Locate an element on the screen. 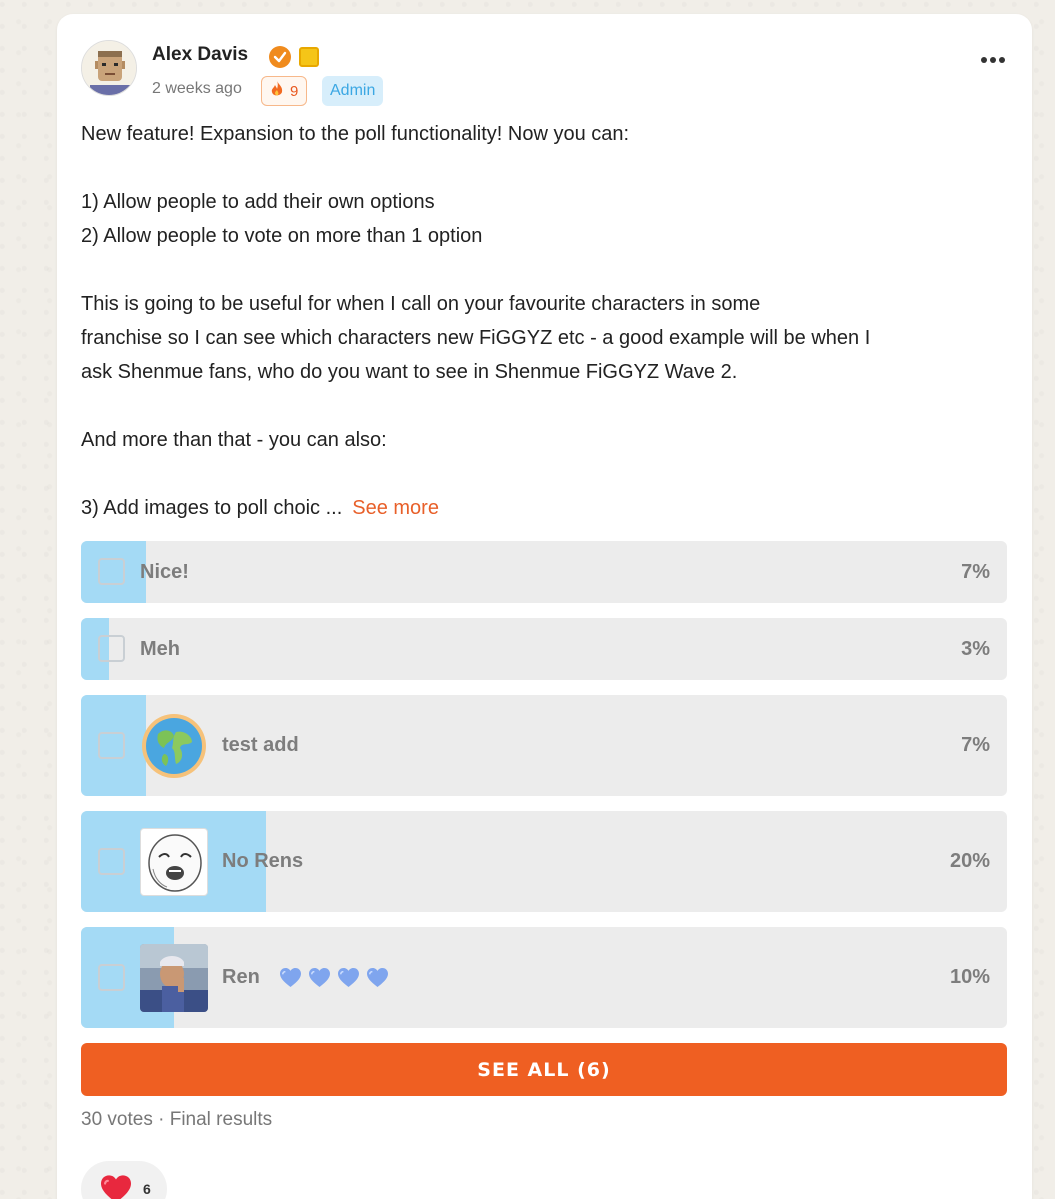  post-line: And more than that - you can also: is located at coordinates (234, 440).